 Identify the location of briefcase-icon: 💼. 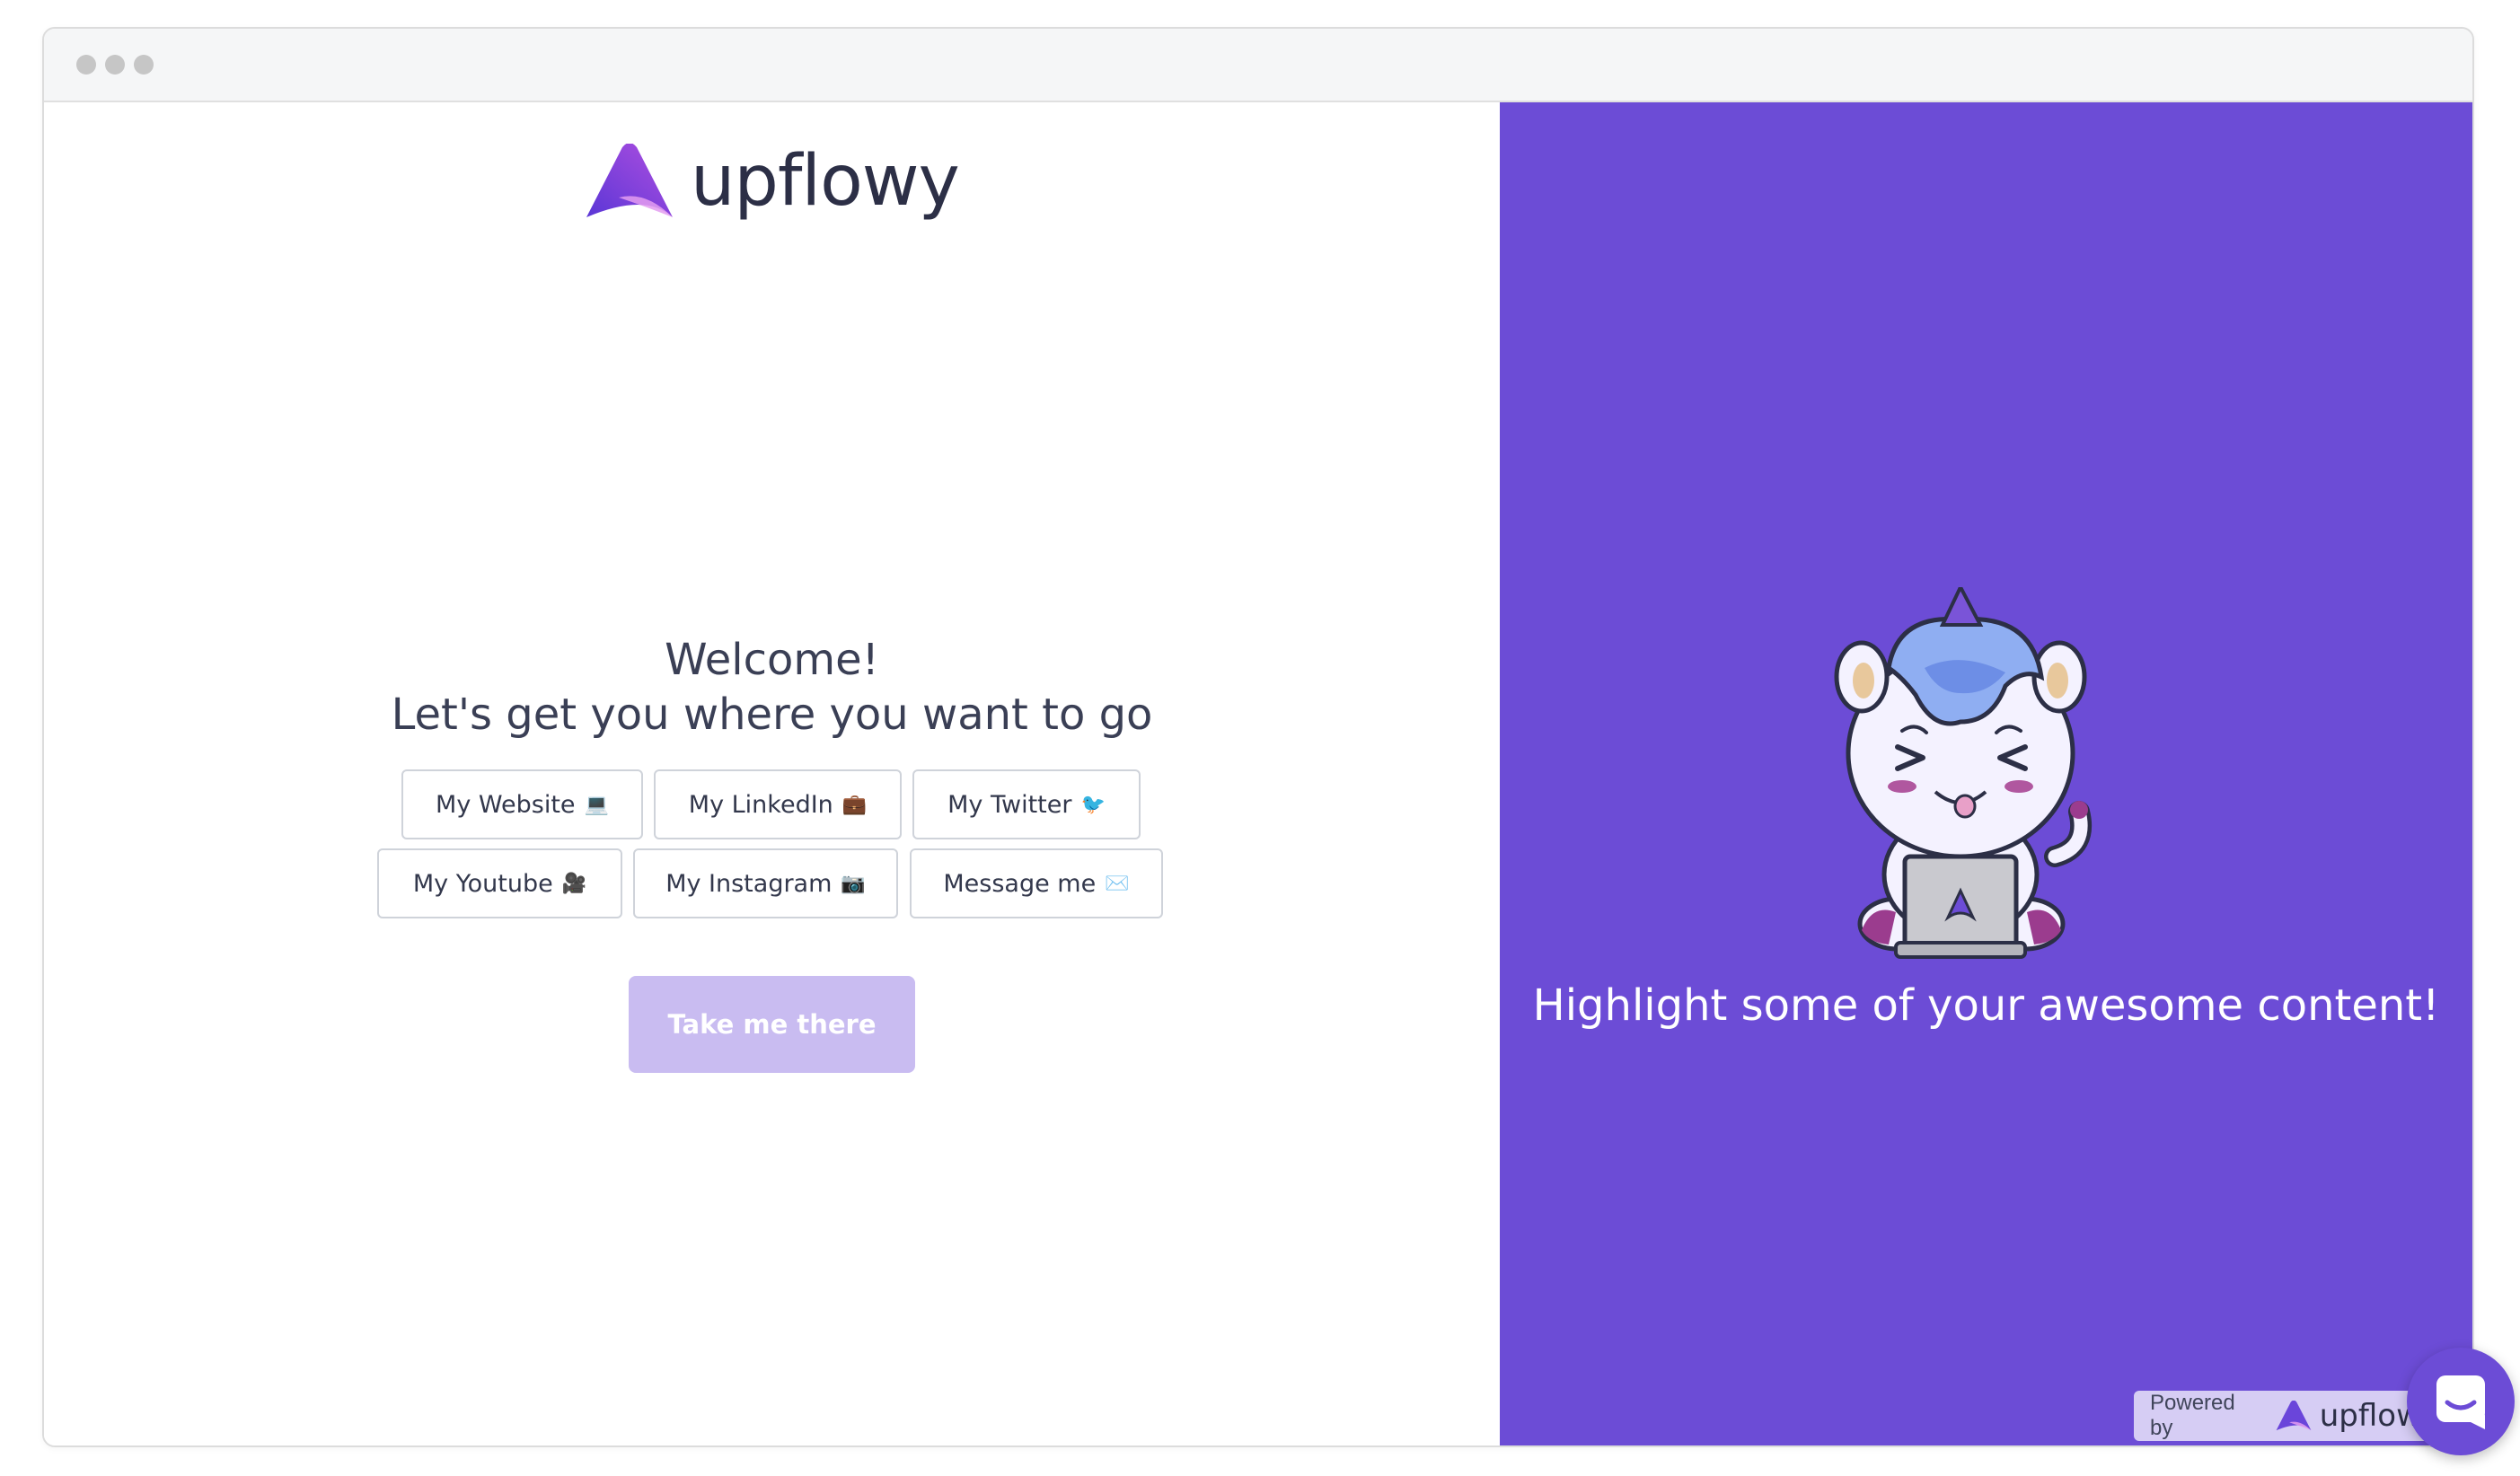
(854, 804).